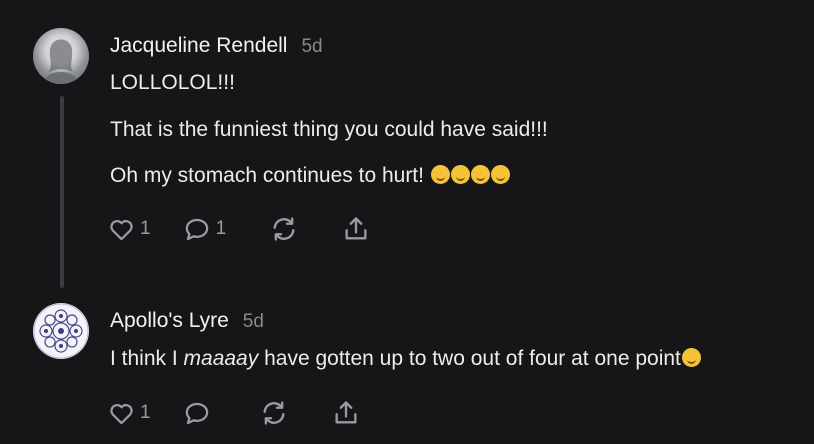  Describe the element at coordinates (198, 46) in the screenshot. I see `author-name: Jacqueline Rendell` at that location.